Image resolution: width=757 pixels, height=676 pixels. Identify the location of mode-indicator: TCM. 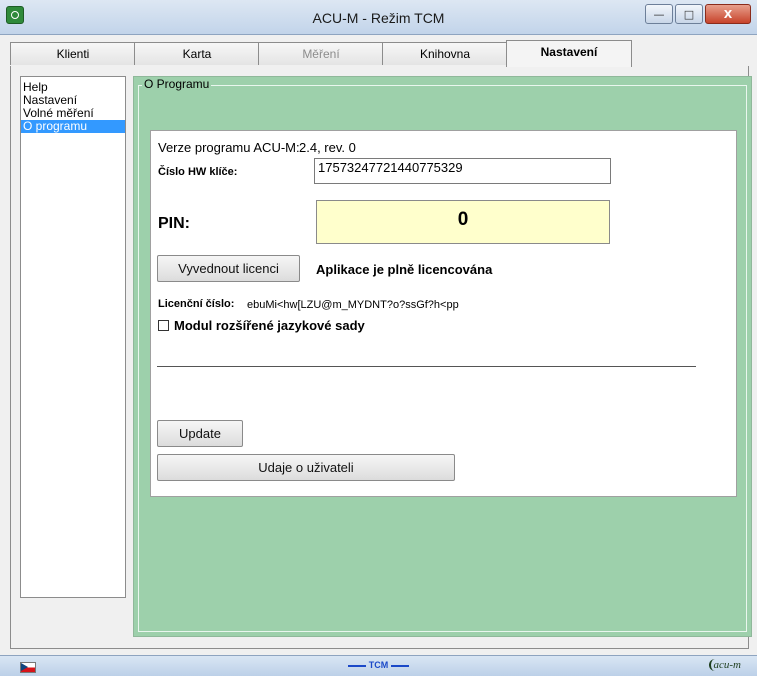
(378, 665).